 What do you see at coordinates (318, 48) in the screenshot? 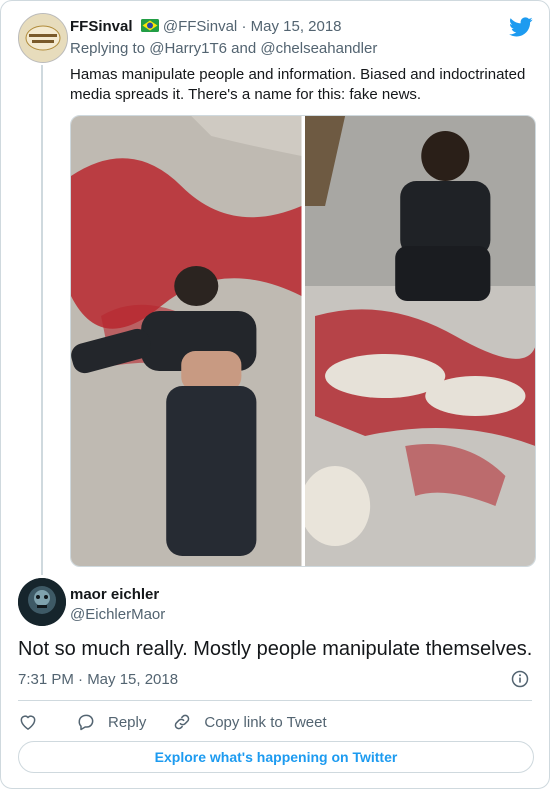
I see `mention-chelseahandler: @chelseahandler` at bounding box center [318, 48].